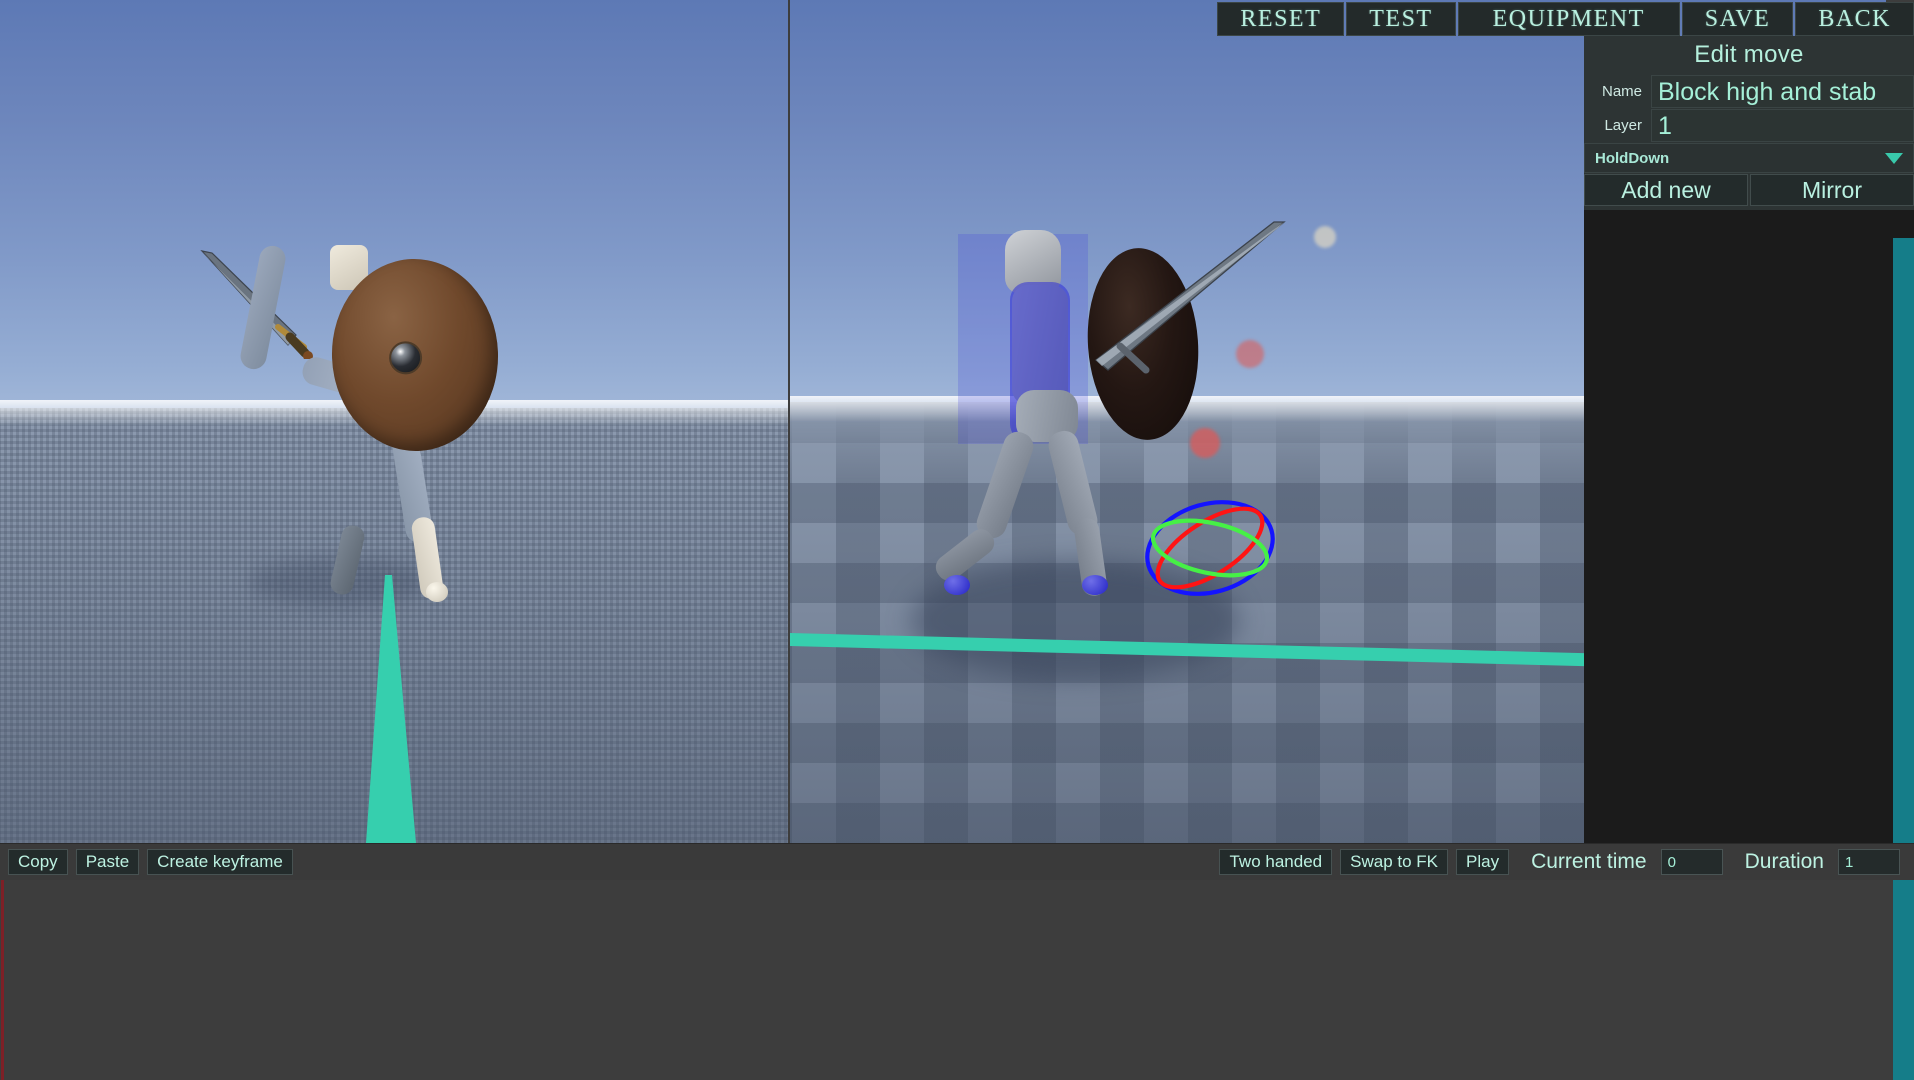 This screenshot has height=1080, width=1914. I want to click on layer-field-row: Layer 1, so click(1749, 125).